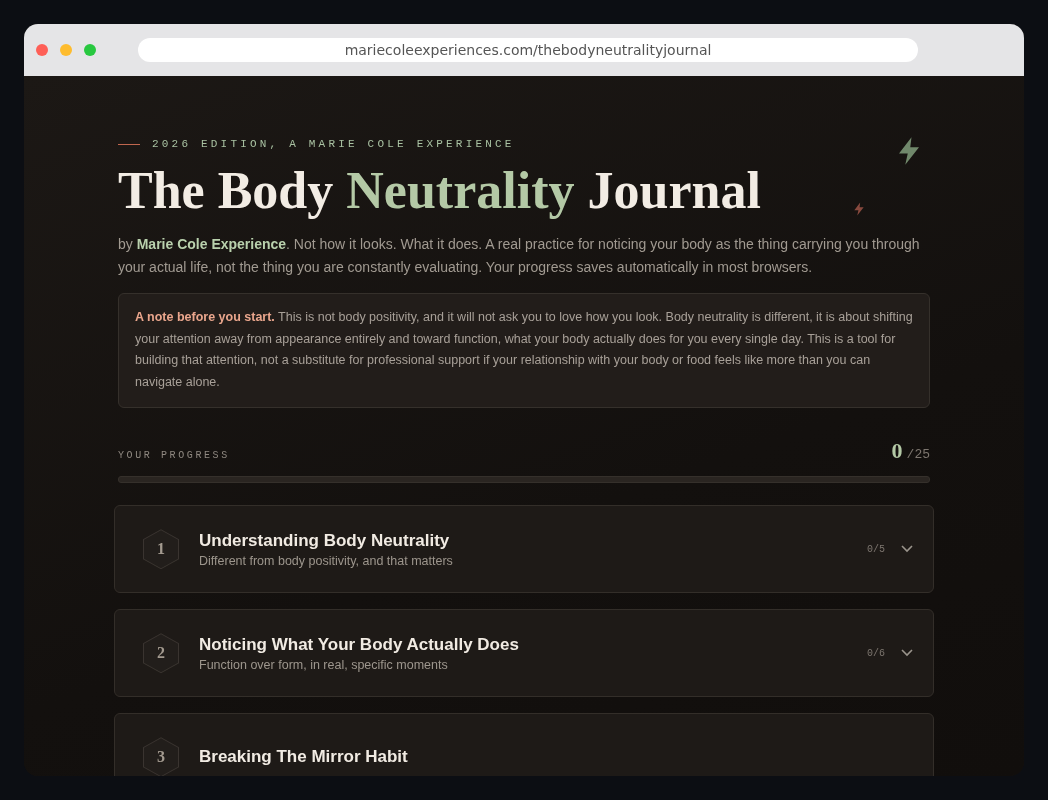 The width and height of the screenshot is (1048, 800). Describe the element at coordinates (859, 209) in the screenshot. I see `lightning-icon` at that location.